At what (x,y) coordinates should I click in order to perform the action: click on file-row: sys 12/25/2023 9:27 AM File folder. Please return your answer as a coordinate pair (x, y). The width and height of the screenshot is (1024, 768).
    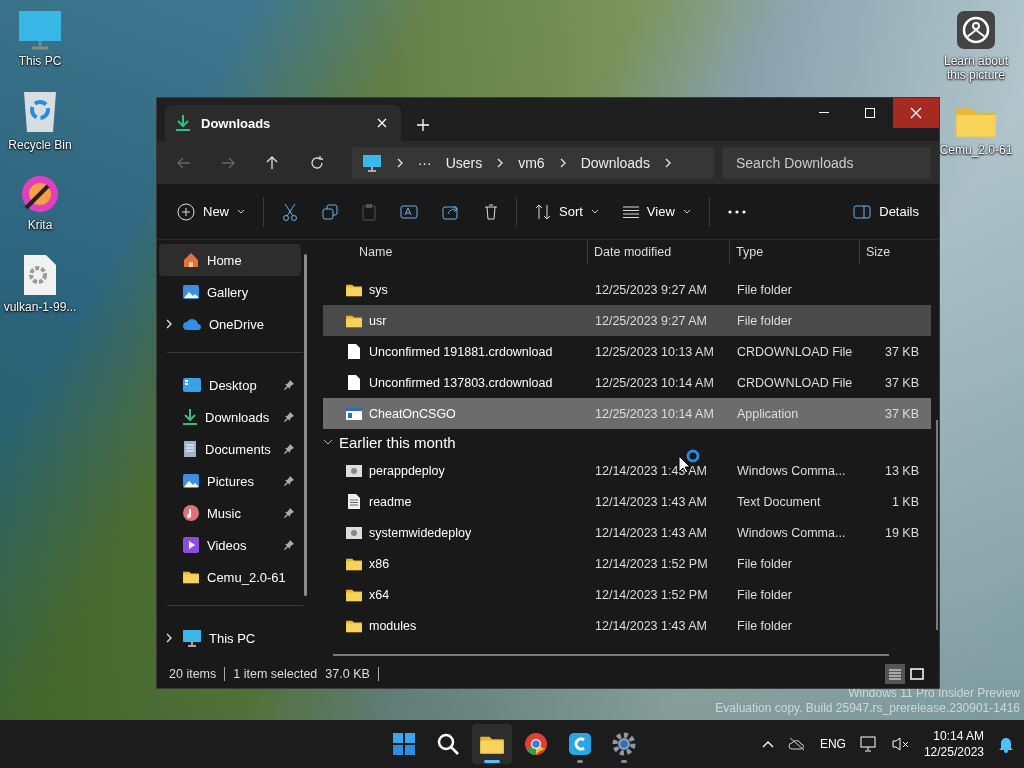
    Looking at the image, I should click on (627, 289).